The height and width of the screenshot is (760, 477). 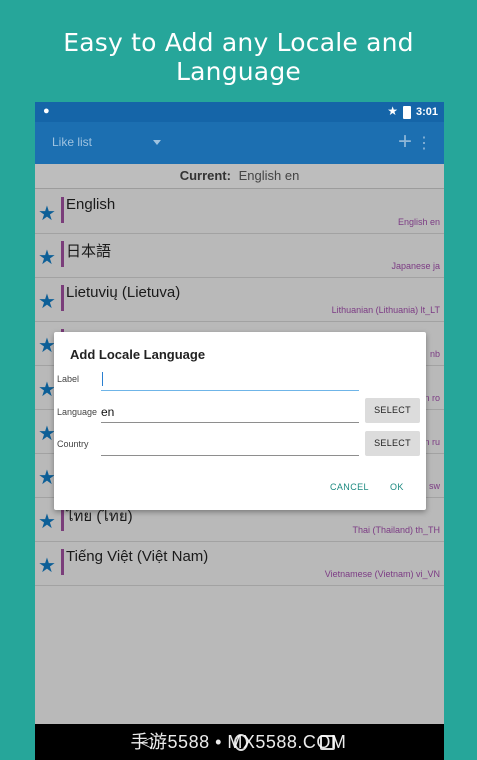 I want to click on add-icon: +, so click(x=405, y=142).